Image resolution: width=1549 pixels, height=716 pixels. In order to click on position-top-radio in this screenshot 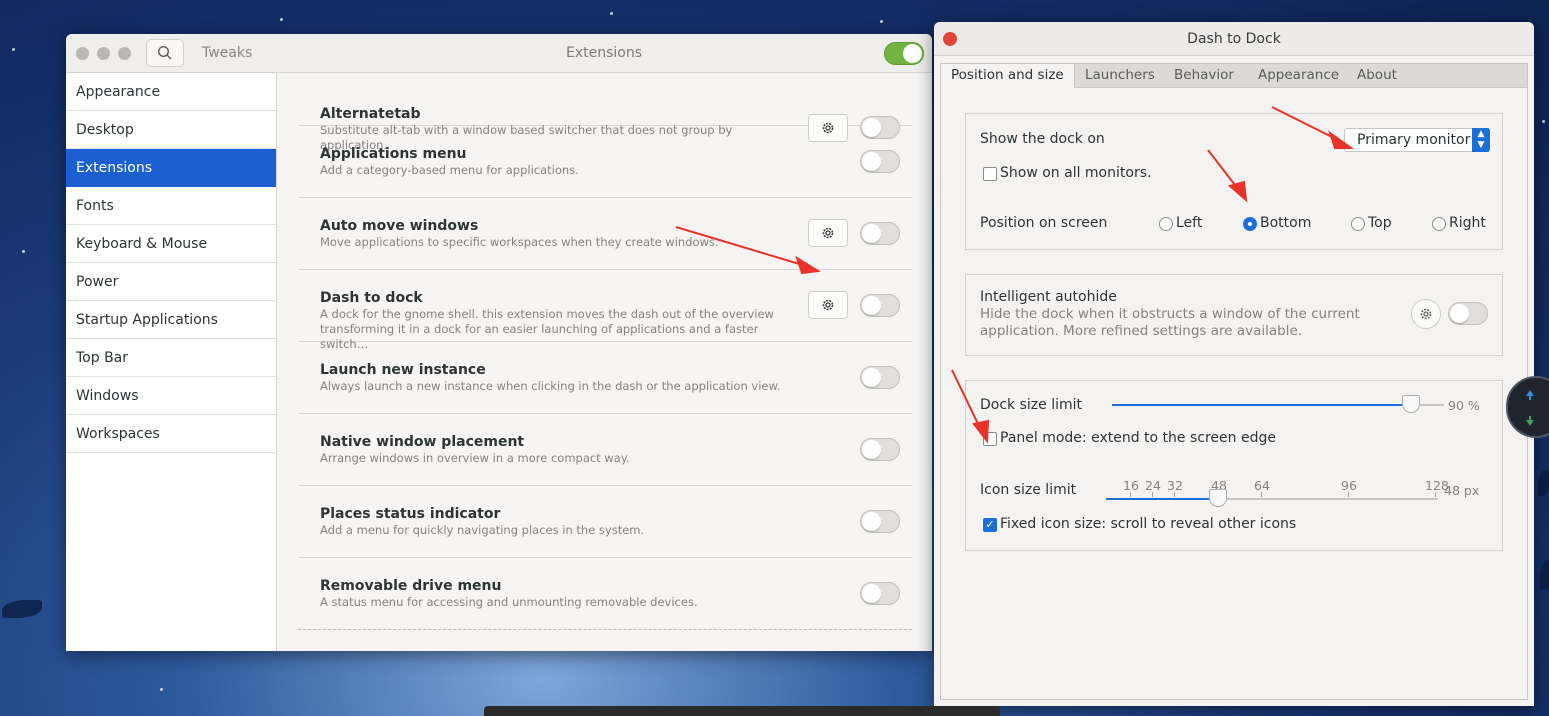, I will do `click(1358, 224)`.